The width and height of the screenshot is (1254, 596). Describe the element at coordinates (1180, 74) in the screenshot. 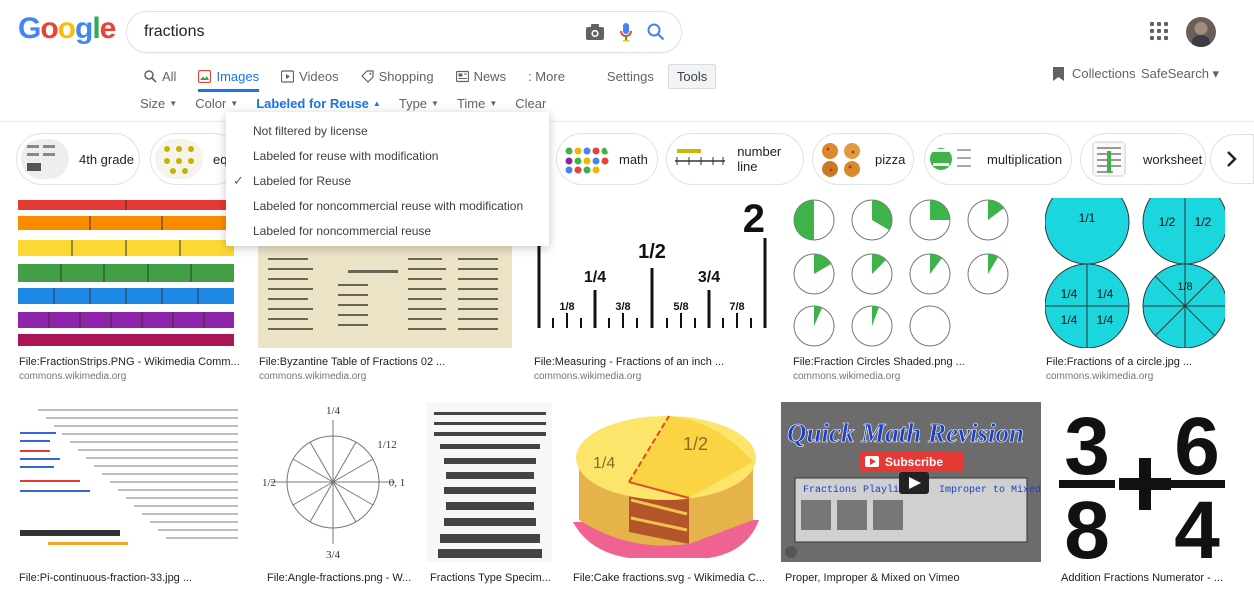

I see `safesearch-toggle: SafeSearch ▾` at that location.